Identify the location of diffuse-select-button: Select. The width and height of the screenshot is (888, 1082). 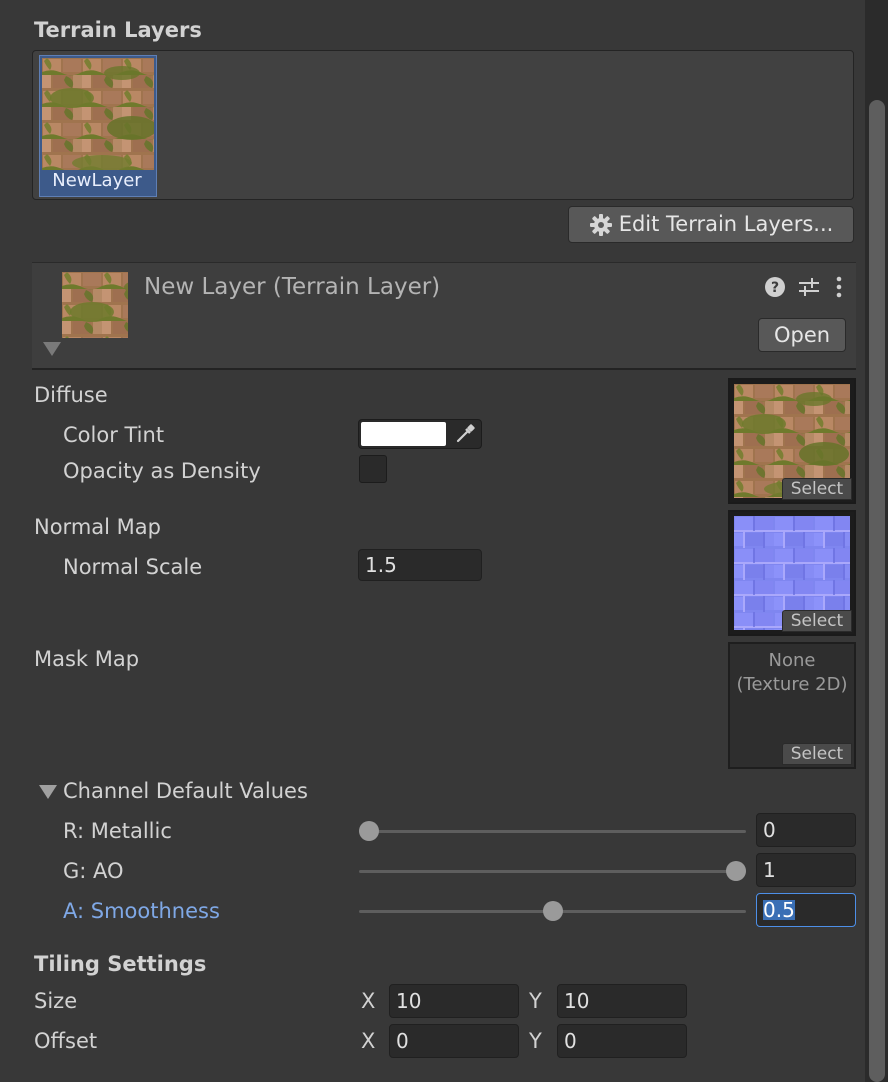
(817, 489).